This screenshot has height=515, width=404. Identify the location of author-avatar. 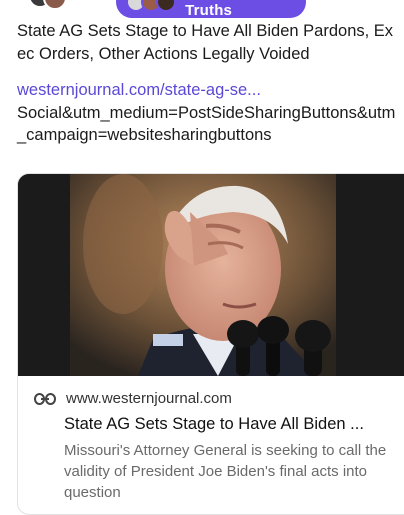
(48, 5).